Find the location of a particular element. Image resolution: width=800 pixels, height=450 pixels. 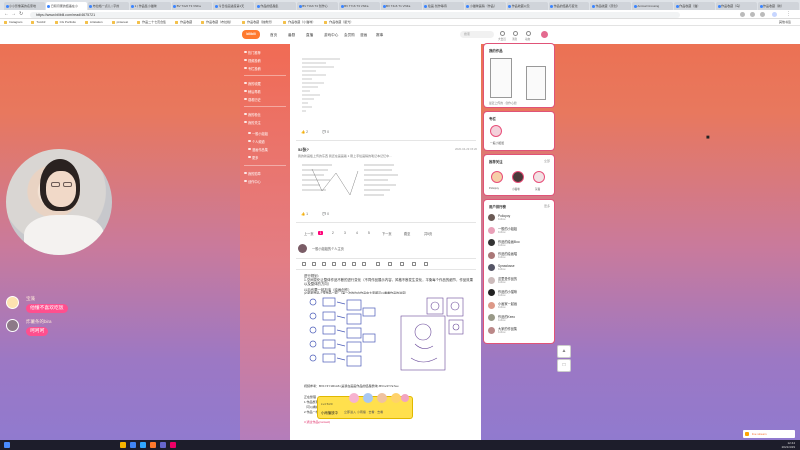

sidebar-item-later: 稍后再看 is located at coordinates (252, 91).